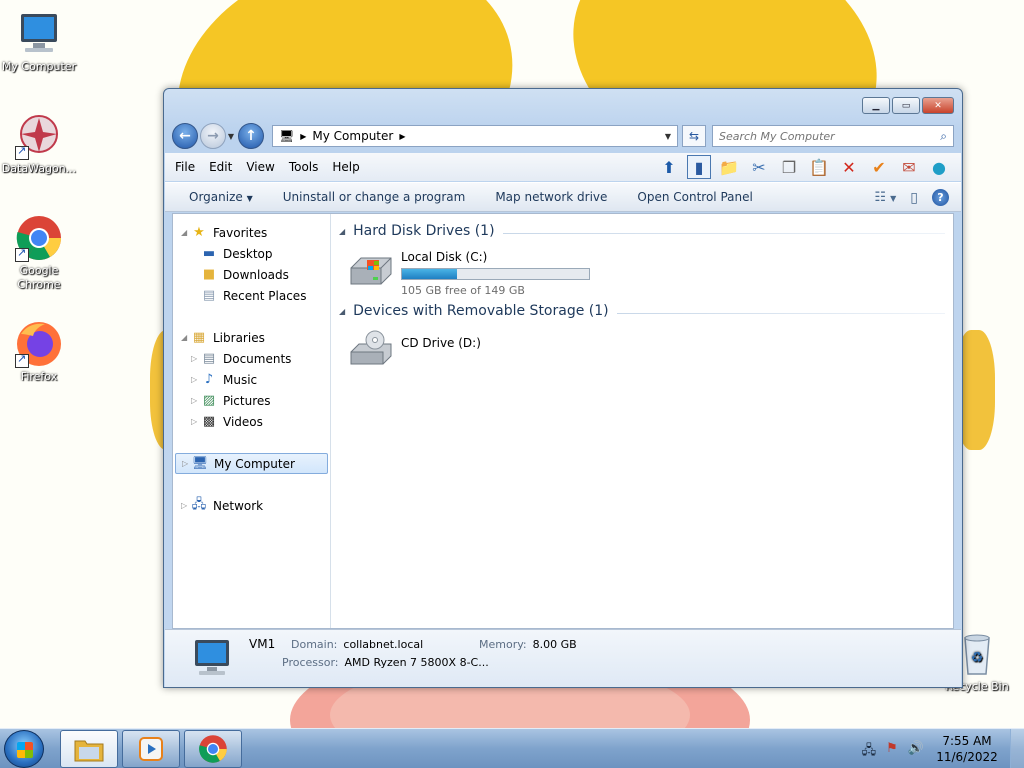  Describe the element at coordinates (209, 421) in the screenshot. I see `videos-icon: ▩` at that location.